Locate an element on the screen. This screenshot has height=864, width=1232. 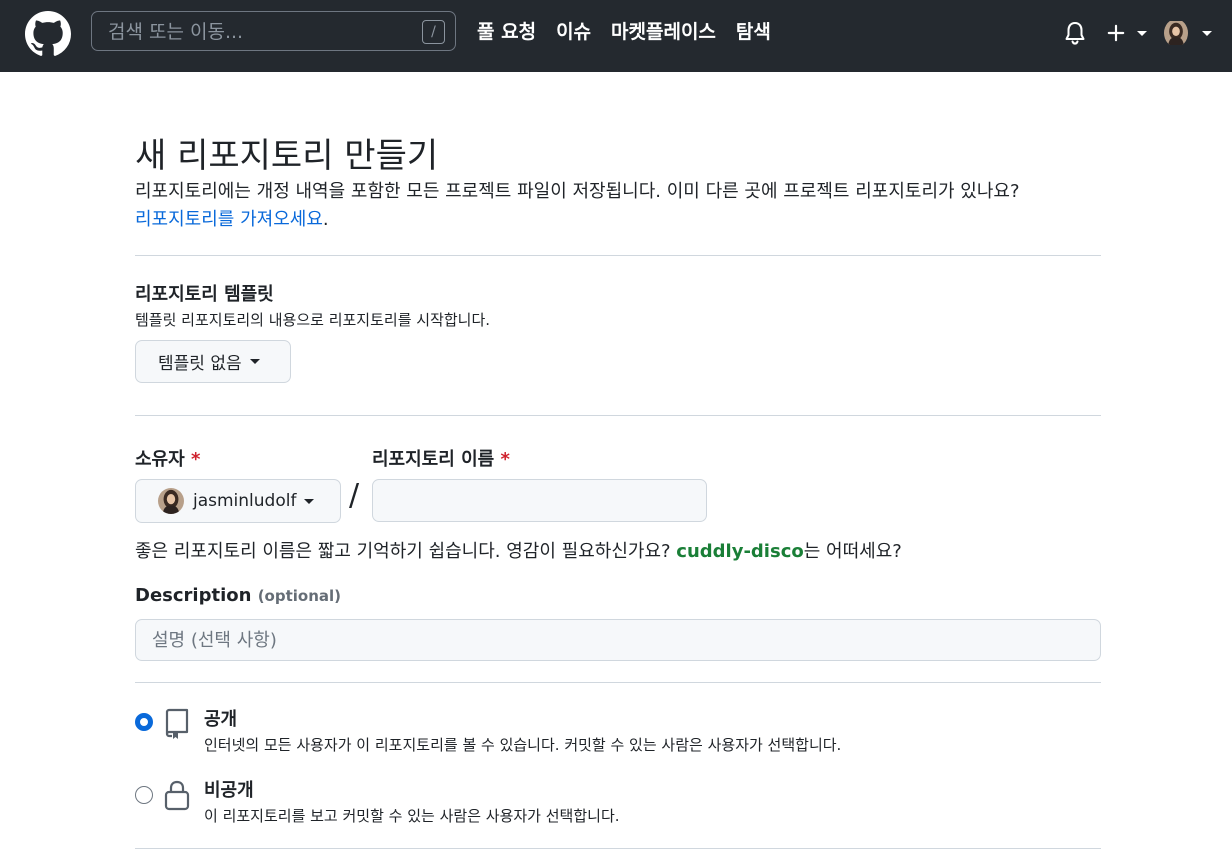
github-logo-icon is located at coordinates (48, 34).